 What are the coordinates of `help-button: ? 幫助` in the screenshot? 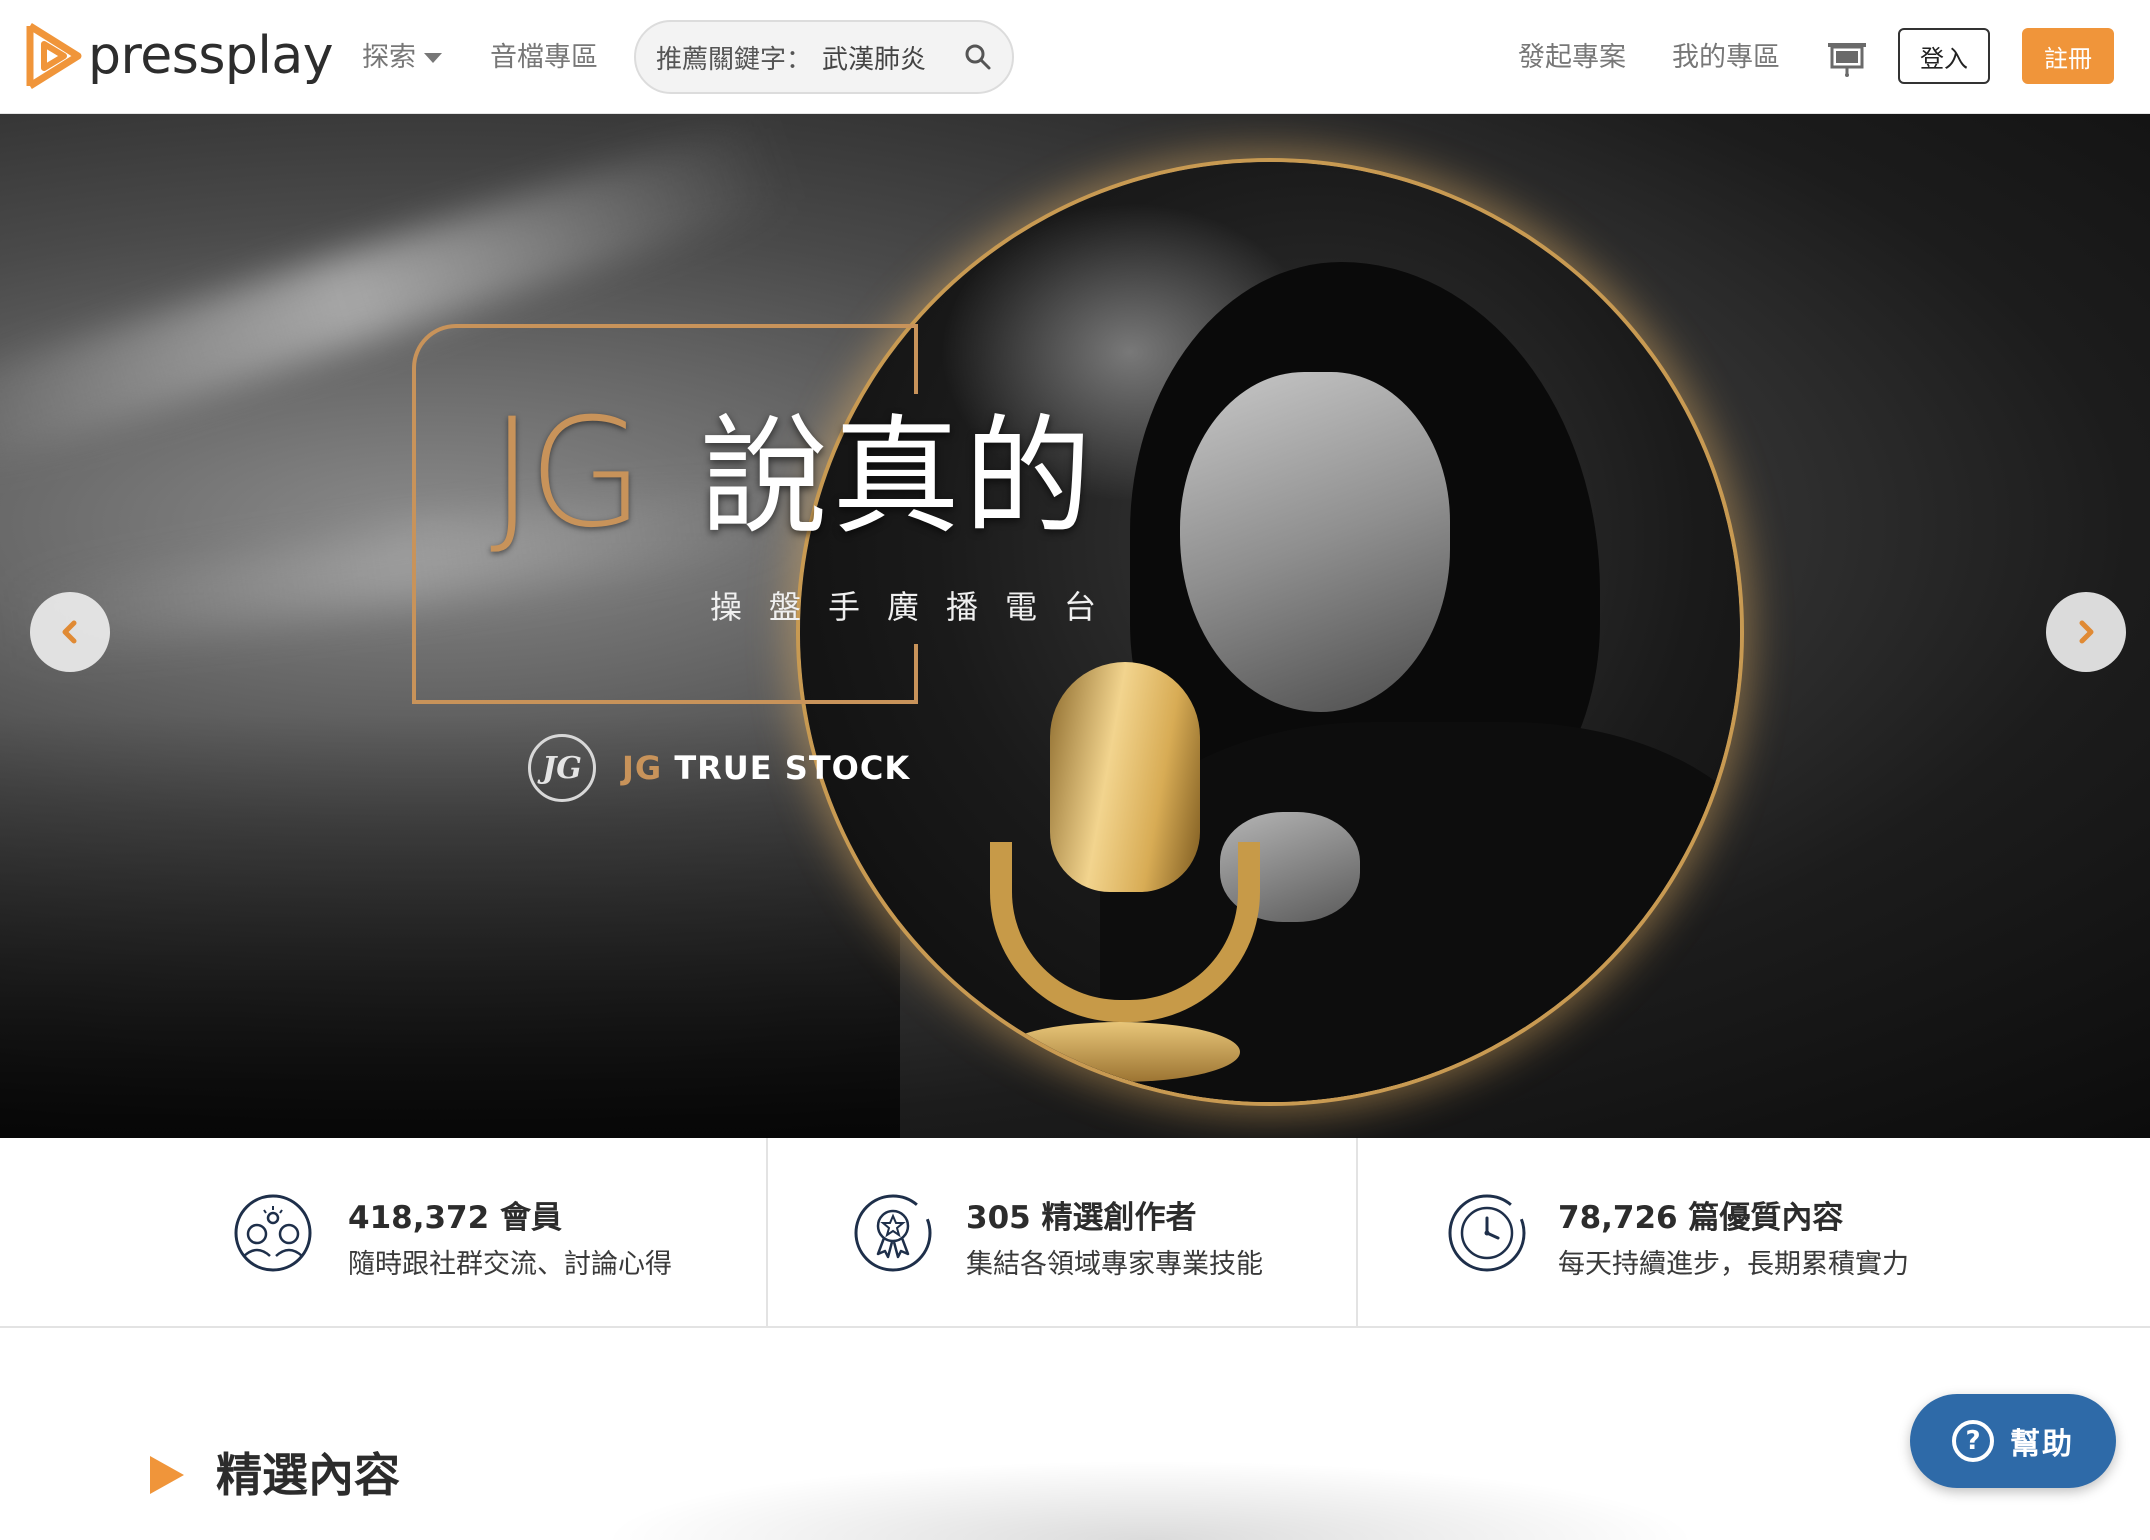 It's located at (2013, 1441).